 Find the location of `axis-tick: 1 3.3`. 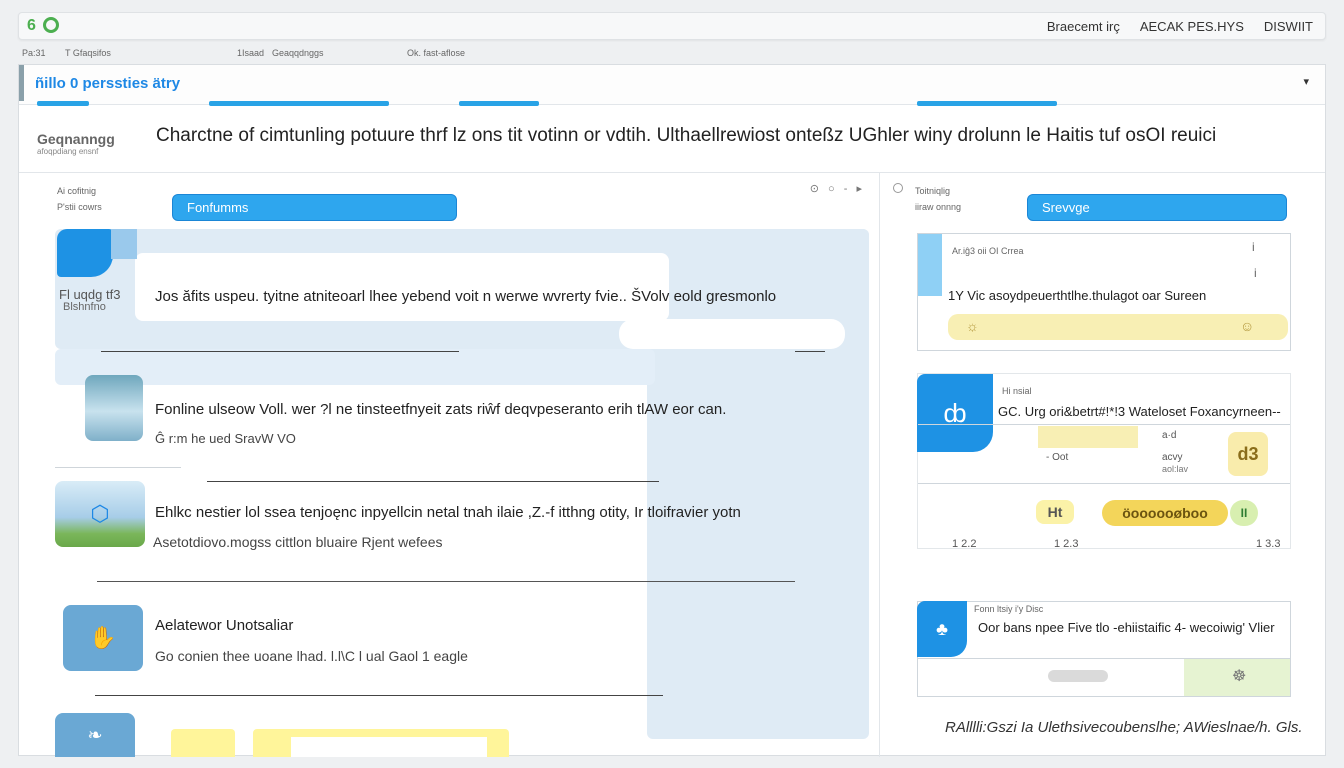

axis-tick: 1 3.3 is located at coordinates (1268, 544).